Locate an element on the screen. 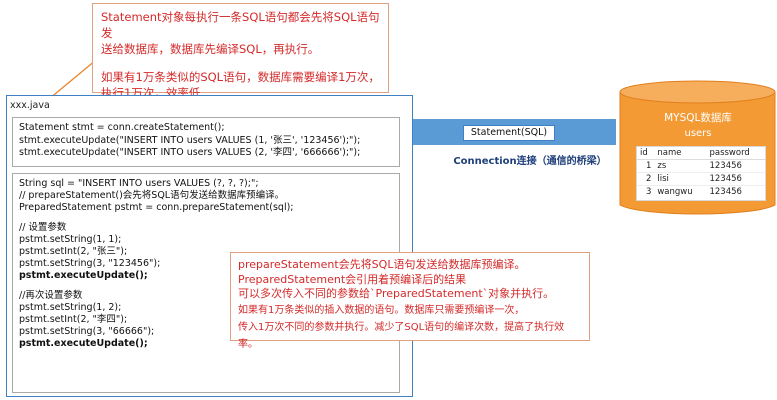  note-line: 可以多次传入不同的参数给`PreparedStatement`对象并执行。 is located at coordinates (396, 293).